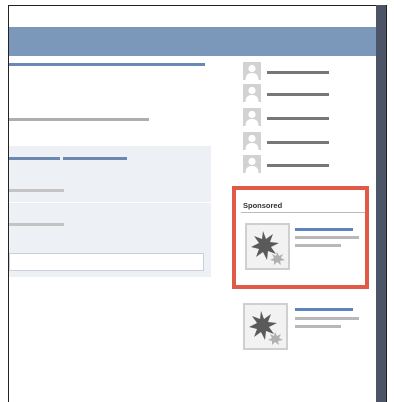  I want to click on sponsored-label: Sponsored, so click(303, 207).